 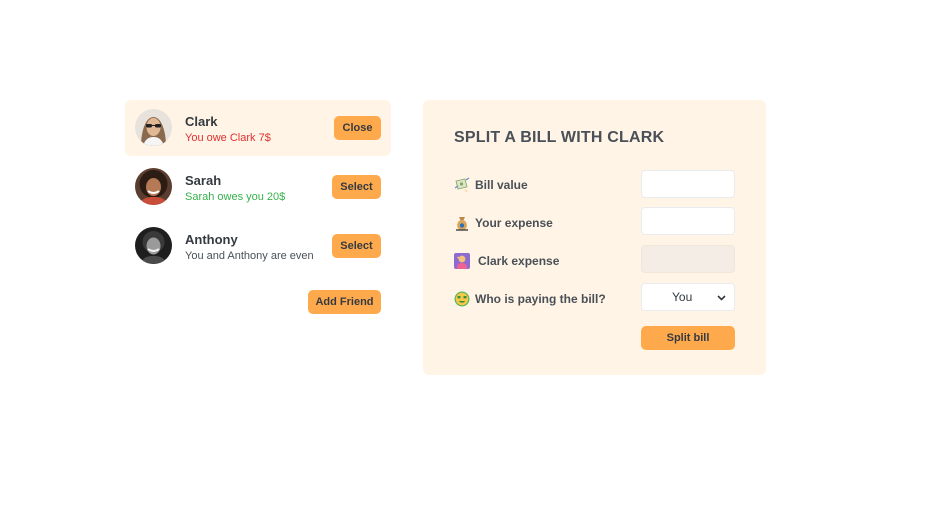 I want to click on friend-expense-label: Clark expense, so click(x=506, y=261).